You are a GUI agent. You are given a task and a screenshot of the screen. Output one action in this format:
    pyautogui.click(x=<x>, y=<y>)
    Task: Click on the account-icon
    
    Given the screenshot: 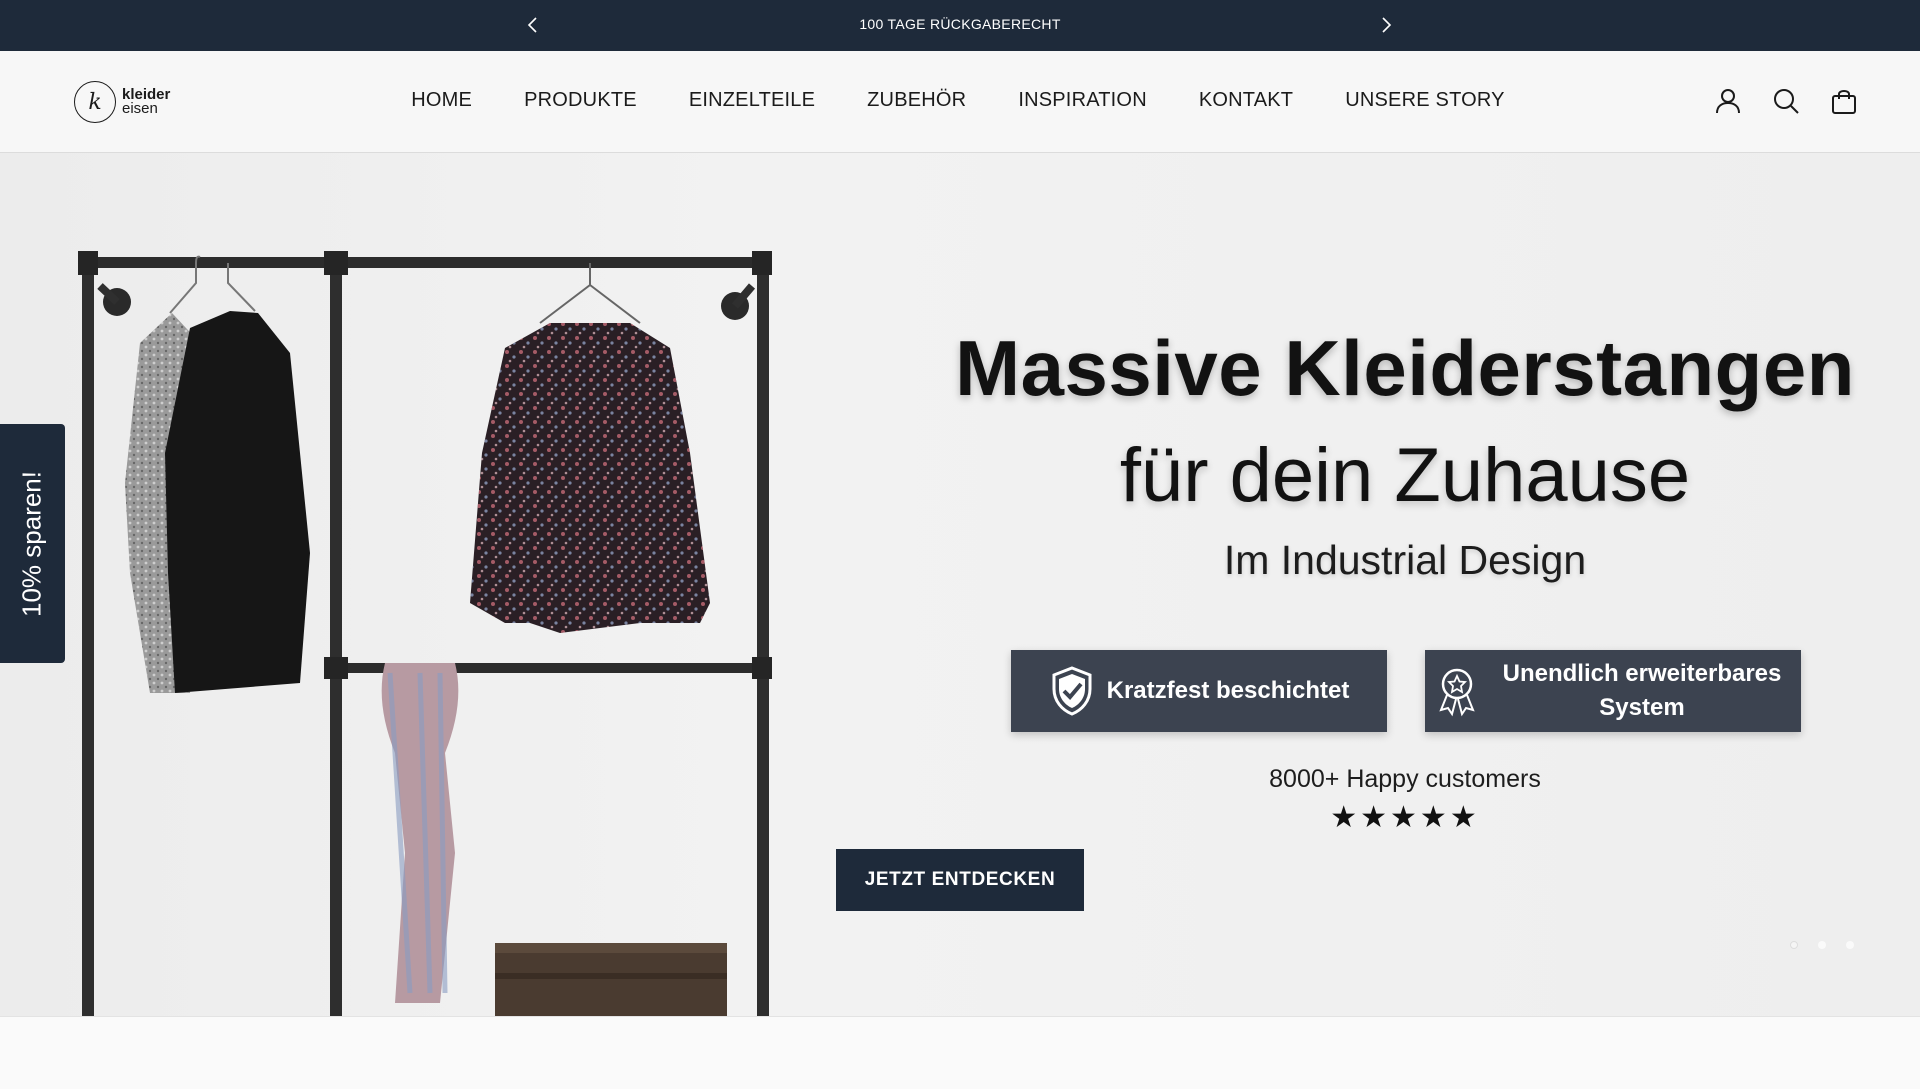 What is the action you would take?
    pyautogui.click(x=1728, y=101)
    